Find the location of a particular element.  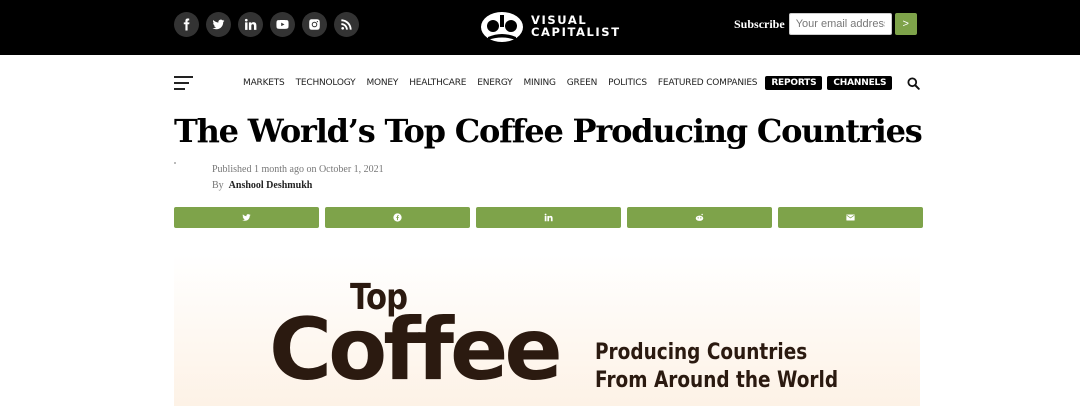

logo-text: VISUAL CAPITALIST is located at coordinates (576, 26).